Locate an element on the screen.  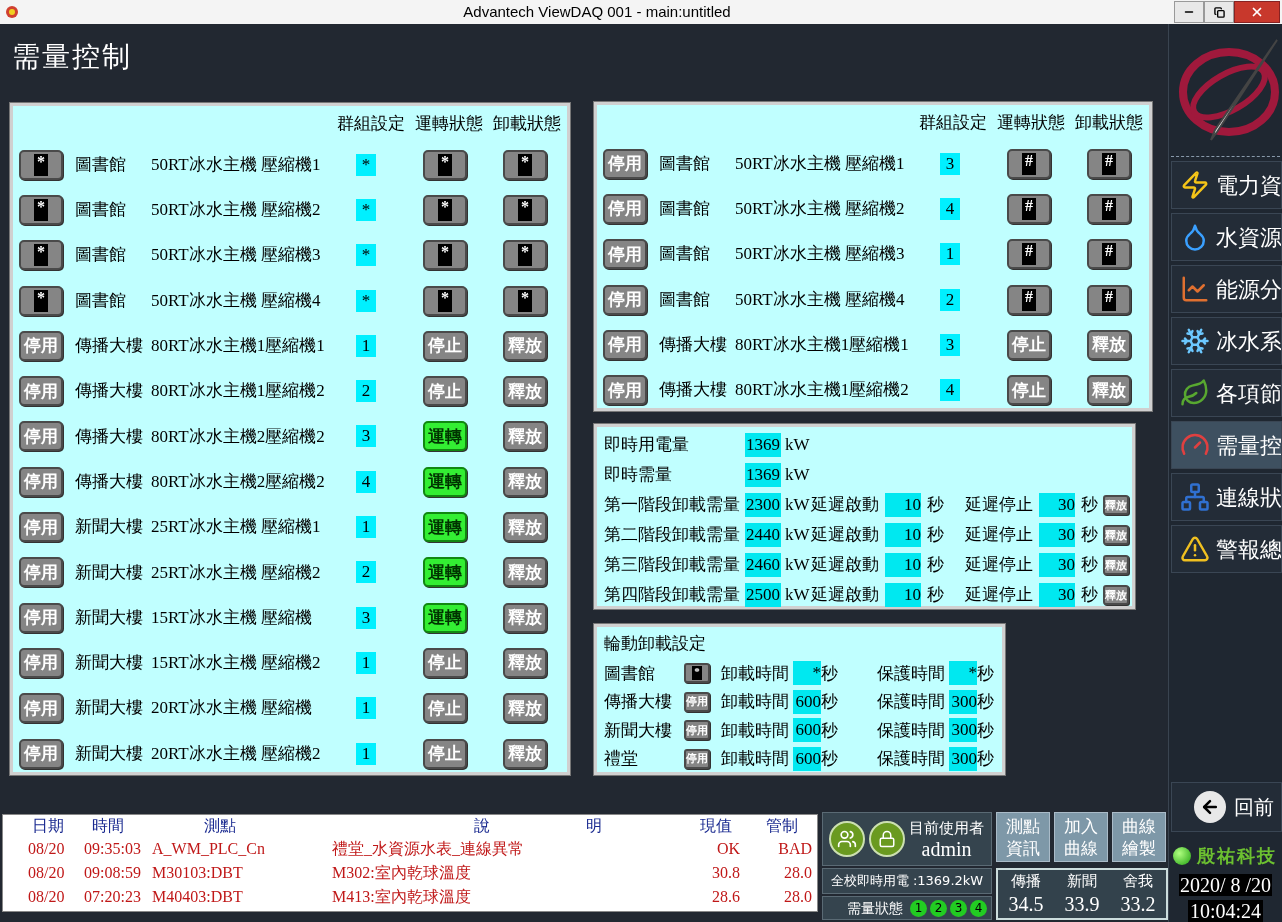
nav-item: 能源分 is located at coordinates (1226, 289).